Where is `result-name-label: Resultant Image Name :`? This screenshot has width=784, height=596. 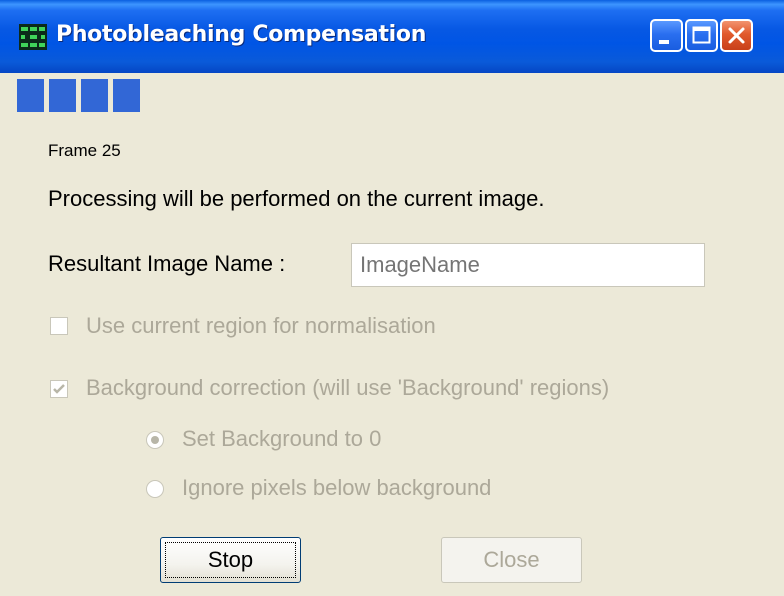
result-name-label: Resultant Image Name : is located at coordinates (167, 263).